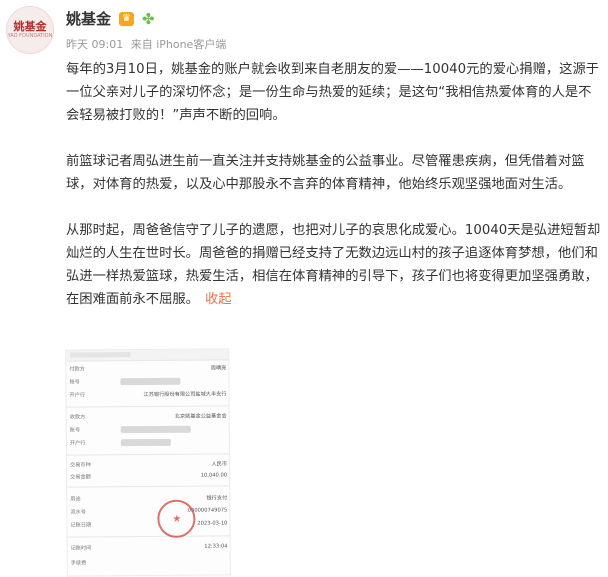  I want to click on receipt-label: 付款方, so click(77, 369).